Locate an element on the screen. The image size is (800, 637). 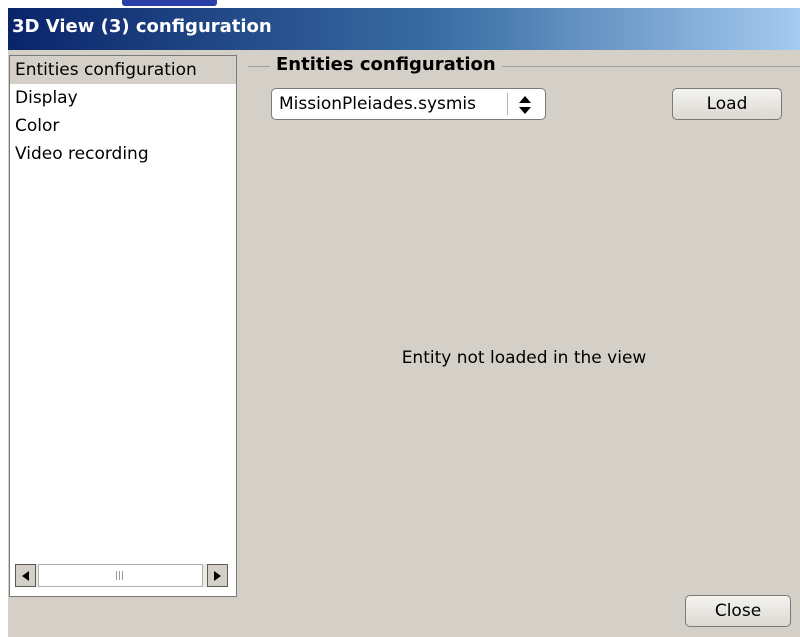
combo-separator is located at coordinates (507, 104).